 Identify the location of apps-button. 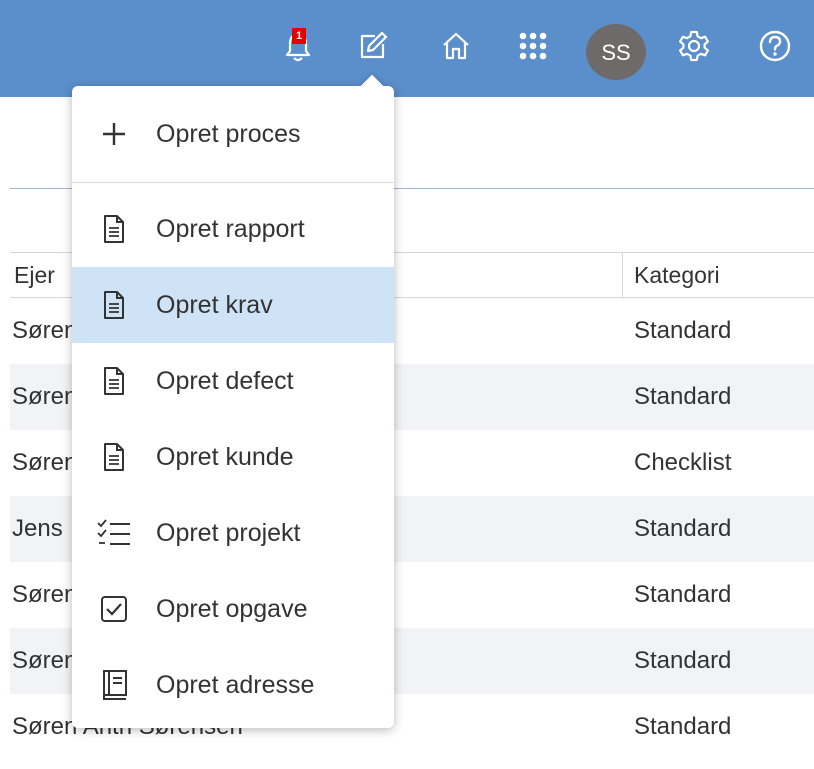
(533, 48).